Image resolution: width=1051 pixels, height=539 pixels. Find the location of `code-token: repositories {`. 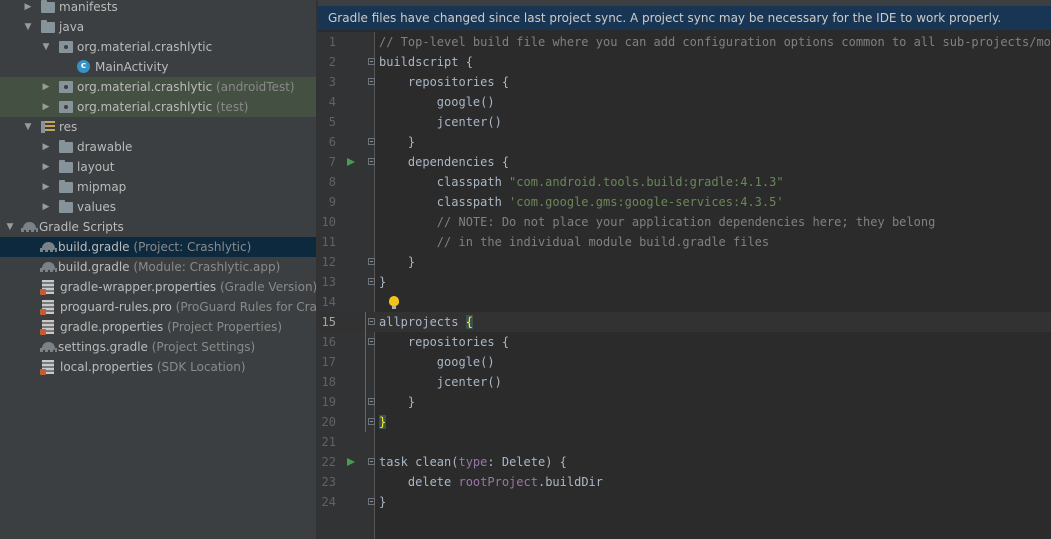

code-token: repositories { is located at coordinates (444, 342).